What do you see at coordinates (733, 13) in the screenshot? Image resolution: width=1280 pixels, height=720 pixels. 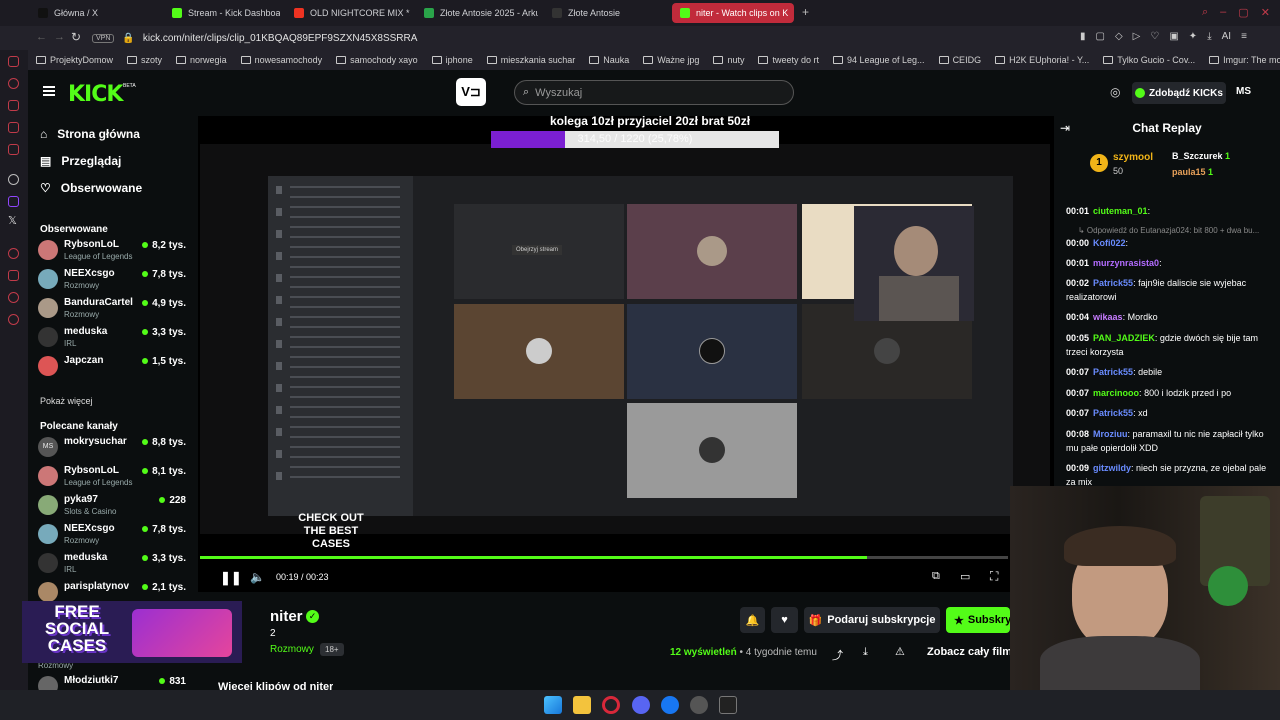 I see `browser-tab: niter - Watch clips on K` at bounding box center [733, 13].